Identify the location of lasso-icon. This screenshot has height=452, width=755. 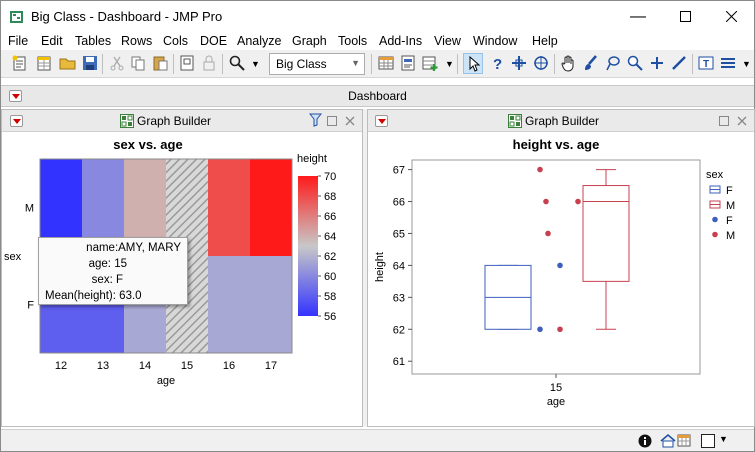
(613, 63).